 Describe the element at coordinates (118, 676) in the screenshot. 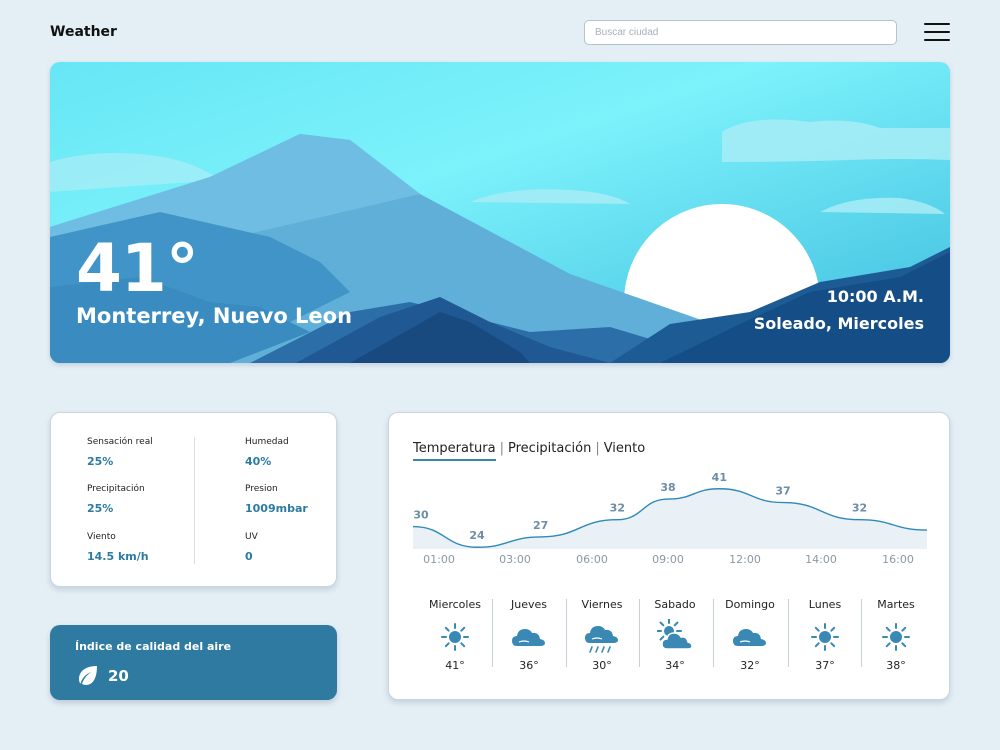

I see `air-quality-value: 20` at that location.